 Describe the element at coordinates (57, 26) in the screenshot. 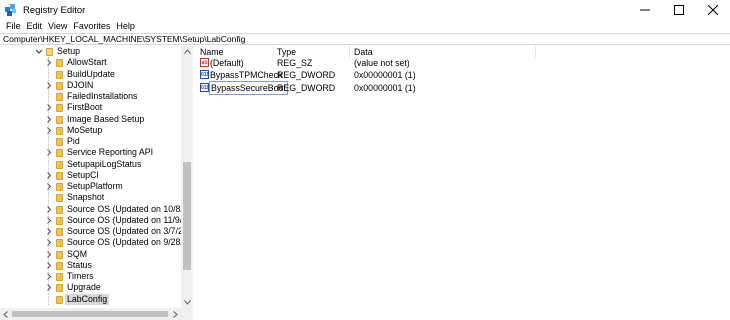

I see `menu-view: View` at that location.